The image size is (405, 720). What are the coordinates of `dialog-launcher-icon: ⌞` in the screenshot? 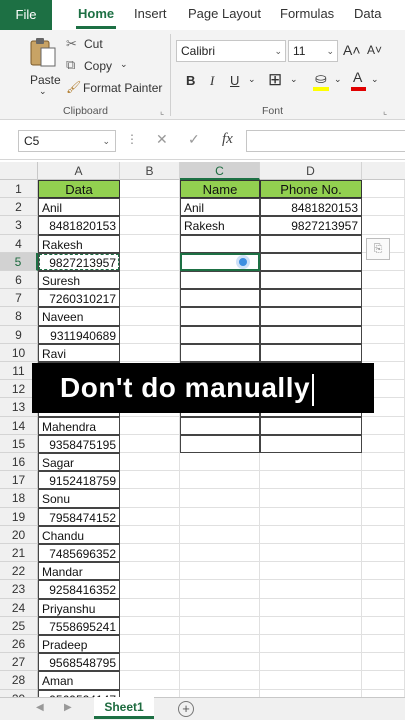 It's located at (162, 111).